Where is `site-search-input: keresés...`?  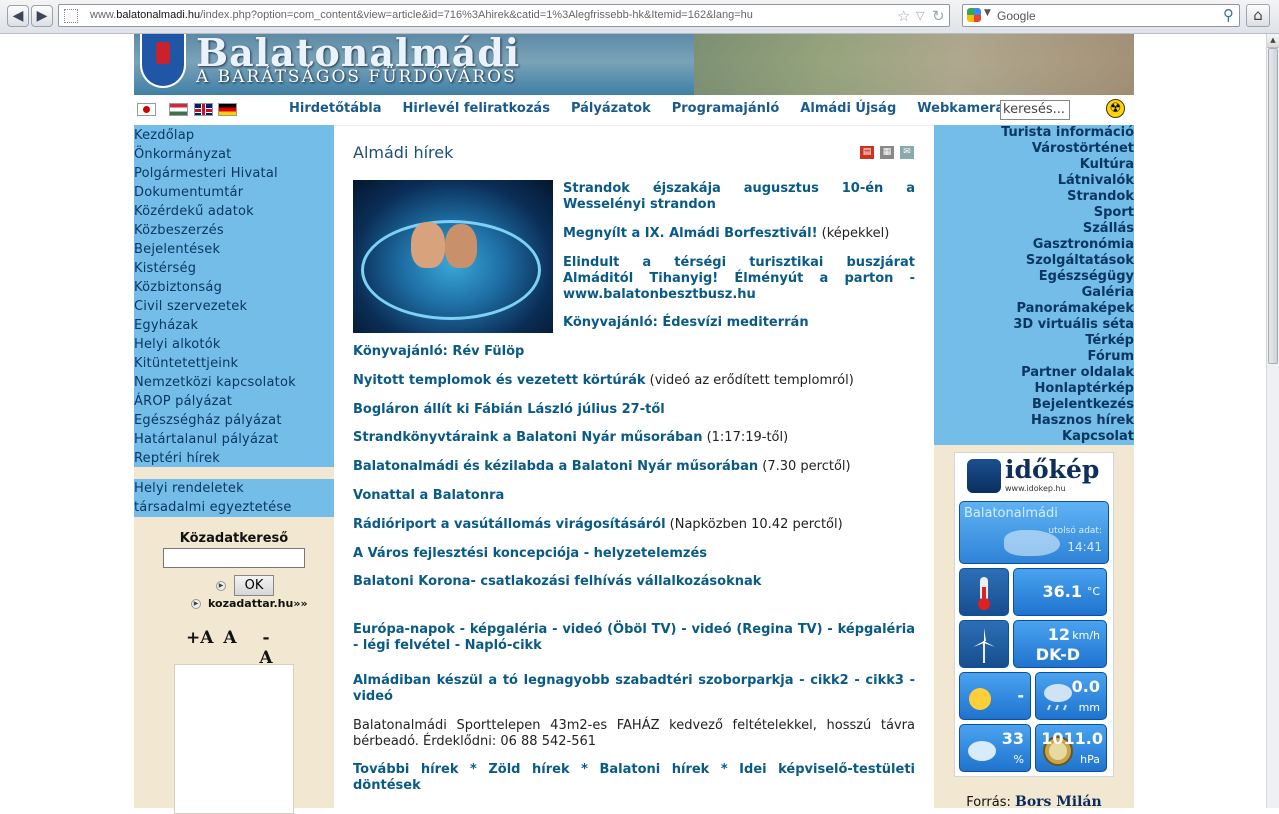 site-search-input: keresés... is located at coordinates (1035, 110).